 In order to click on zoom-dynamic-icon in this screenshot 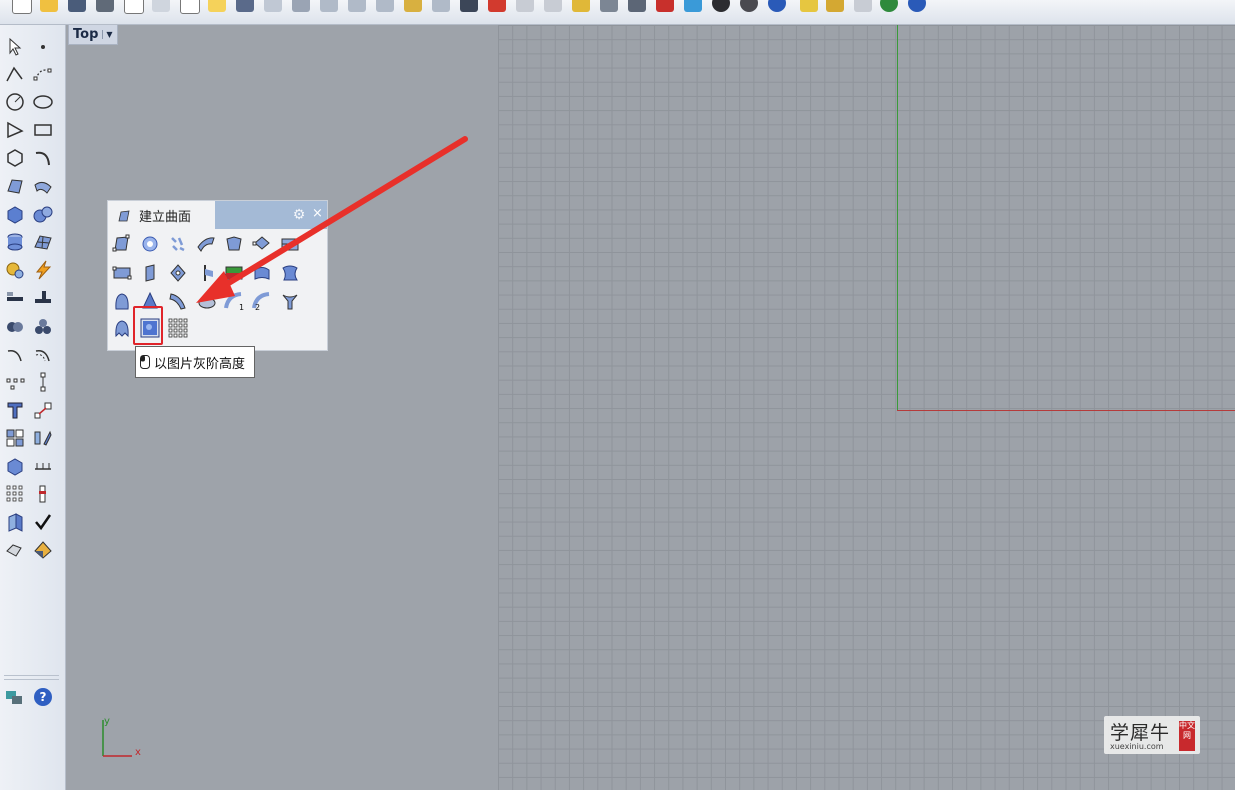, I will do `click(413, 6)`.